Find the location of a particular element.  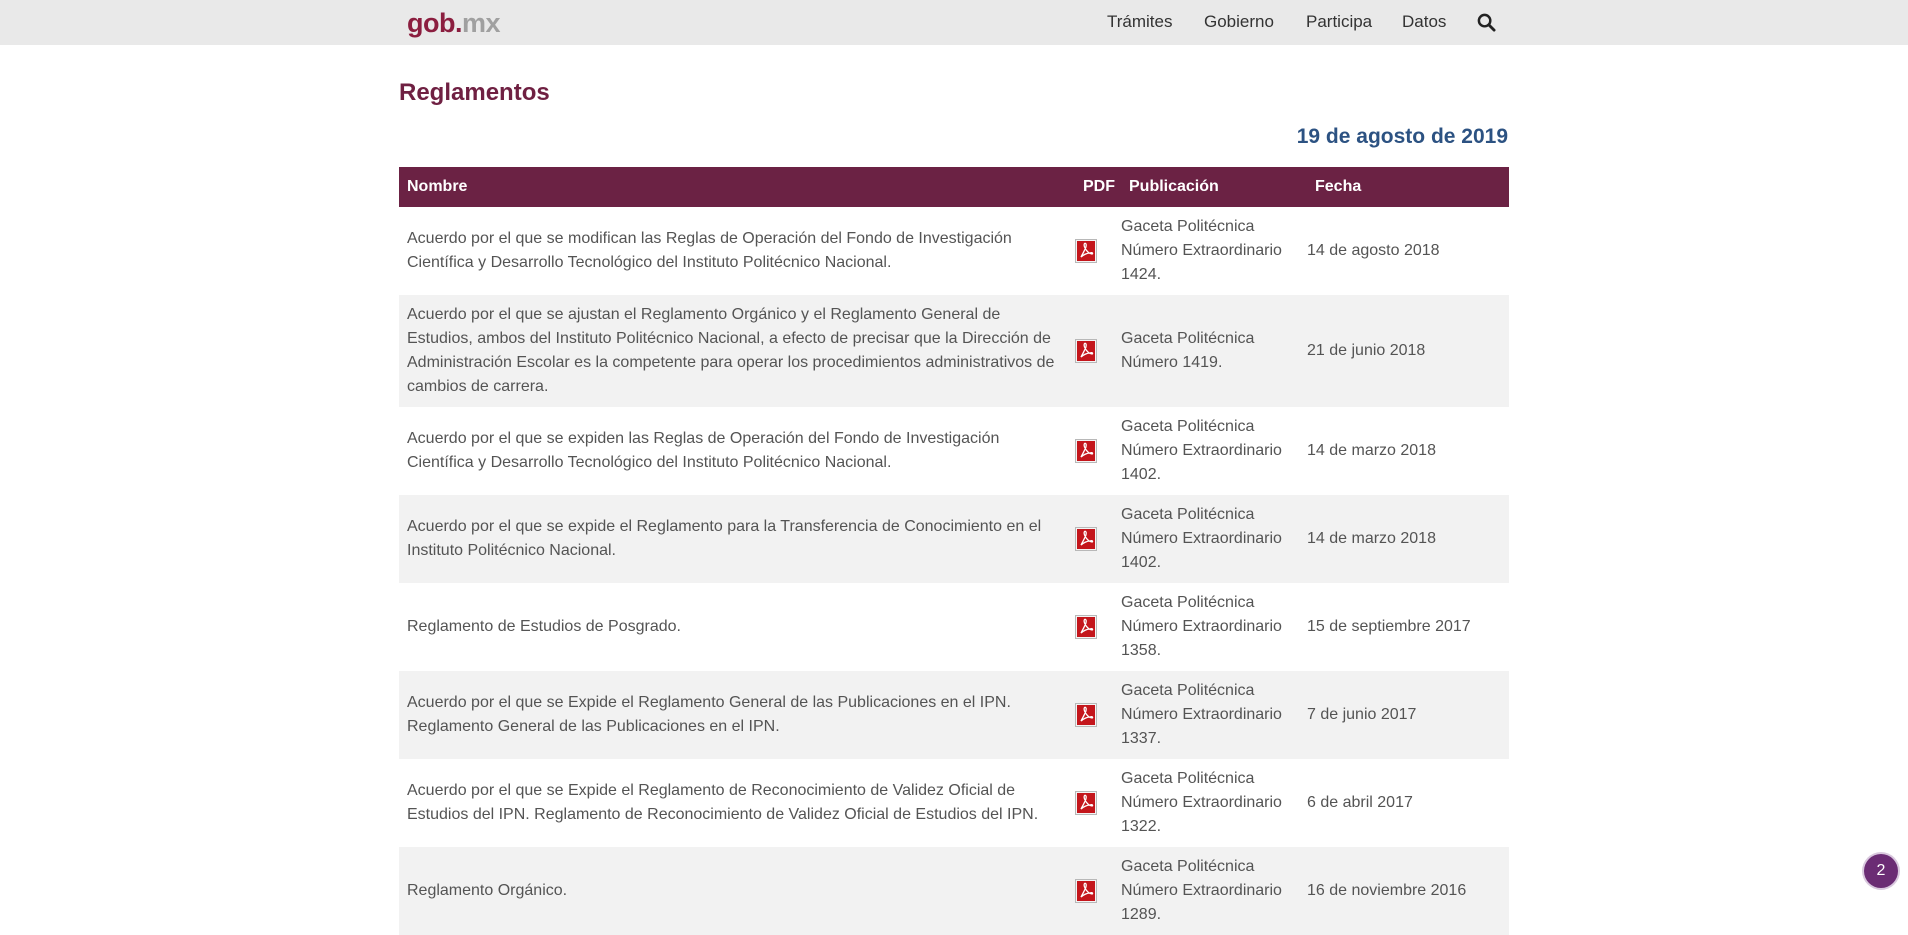

logo-mx-text: mx is located at coordinates (481, 23).